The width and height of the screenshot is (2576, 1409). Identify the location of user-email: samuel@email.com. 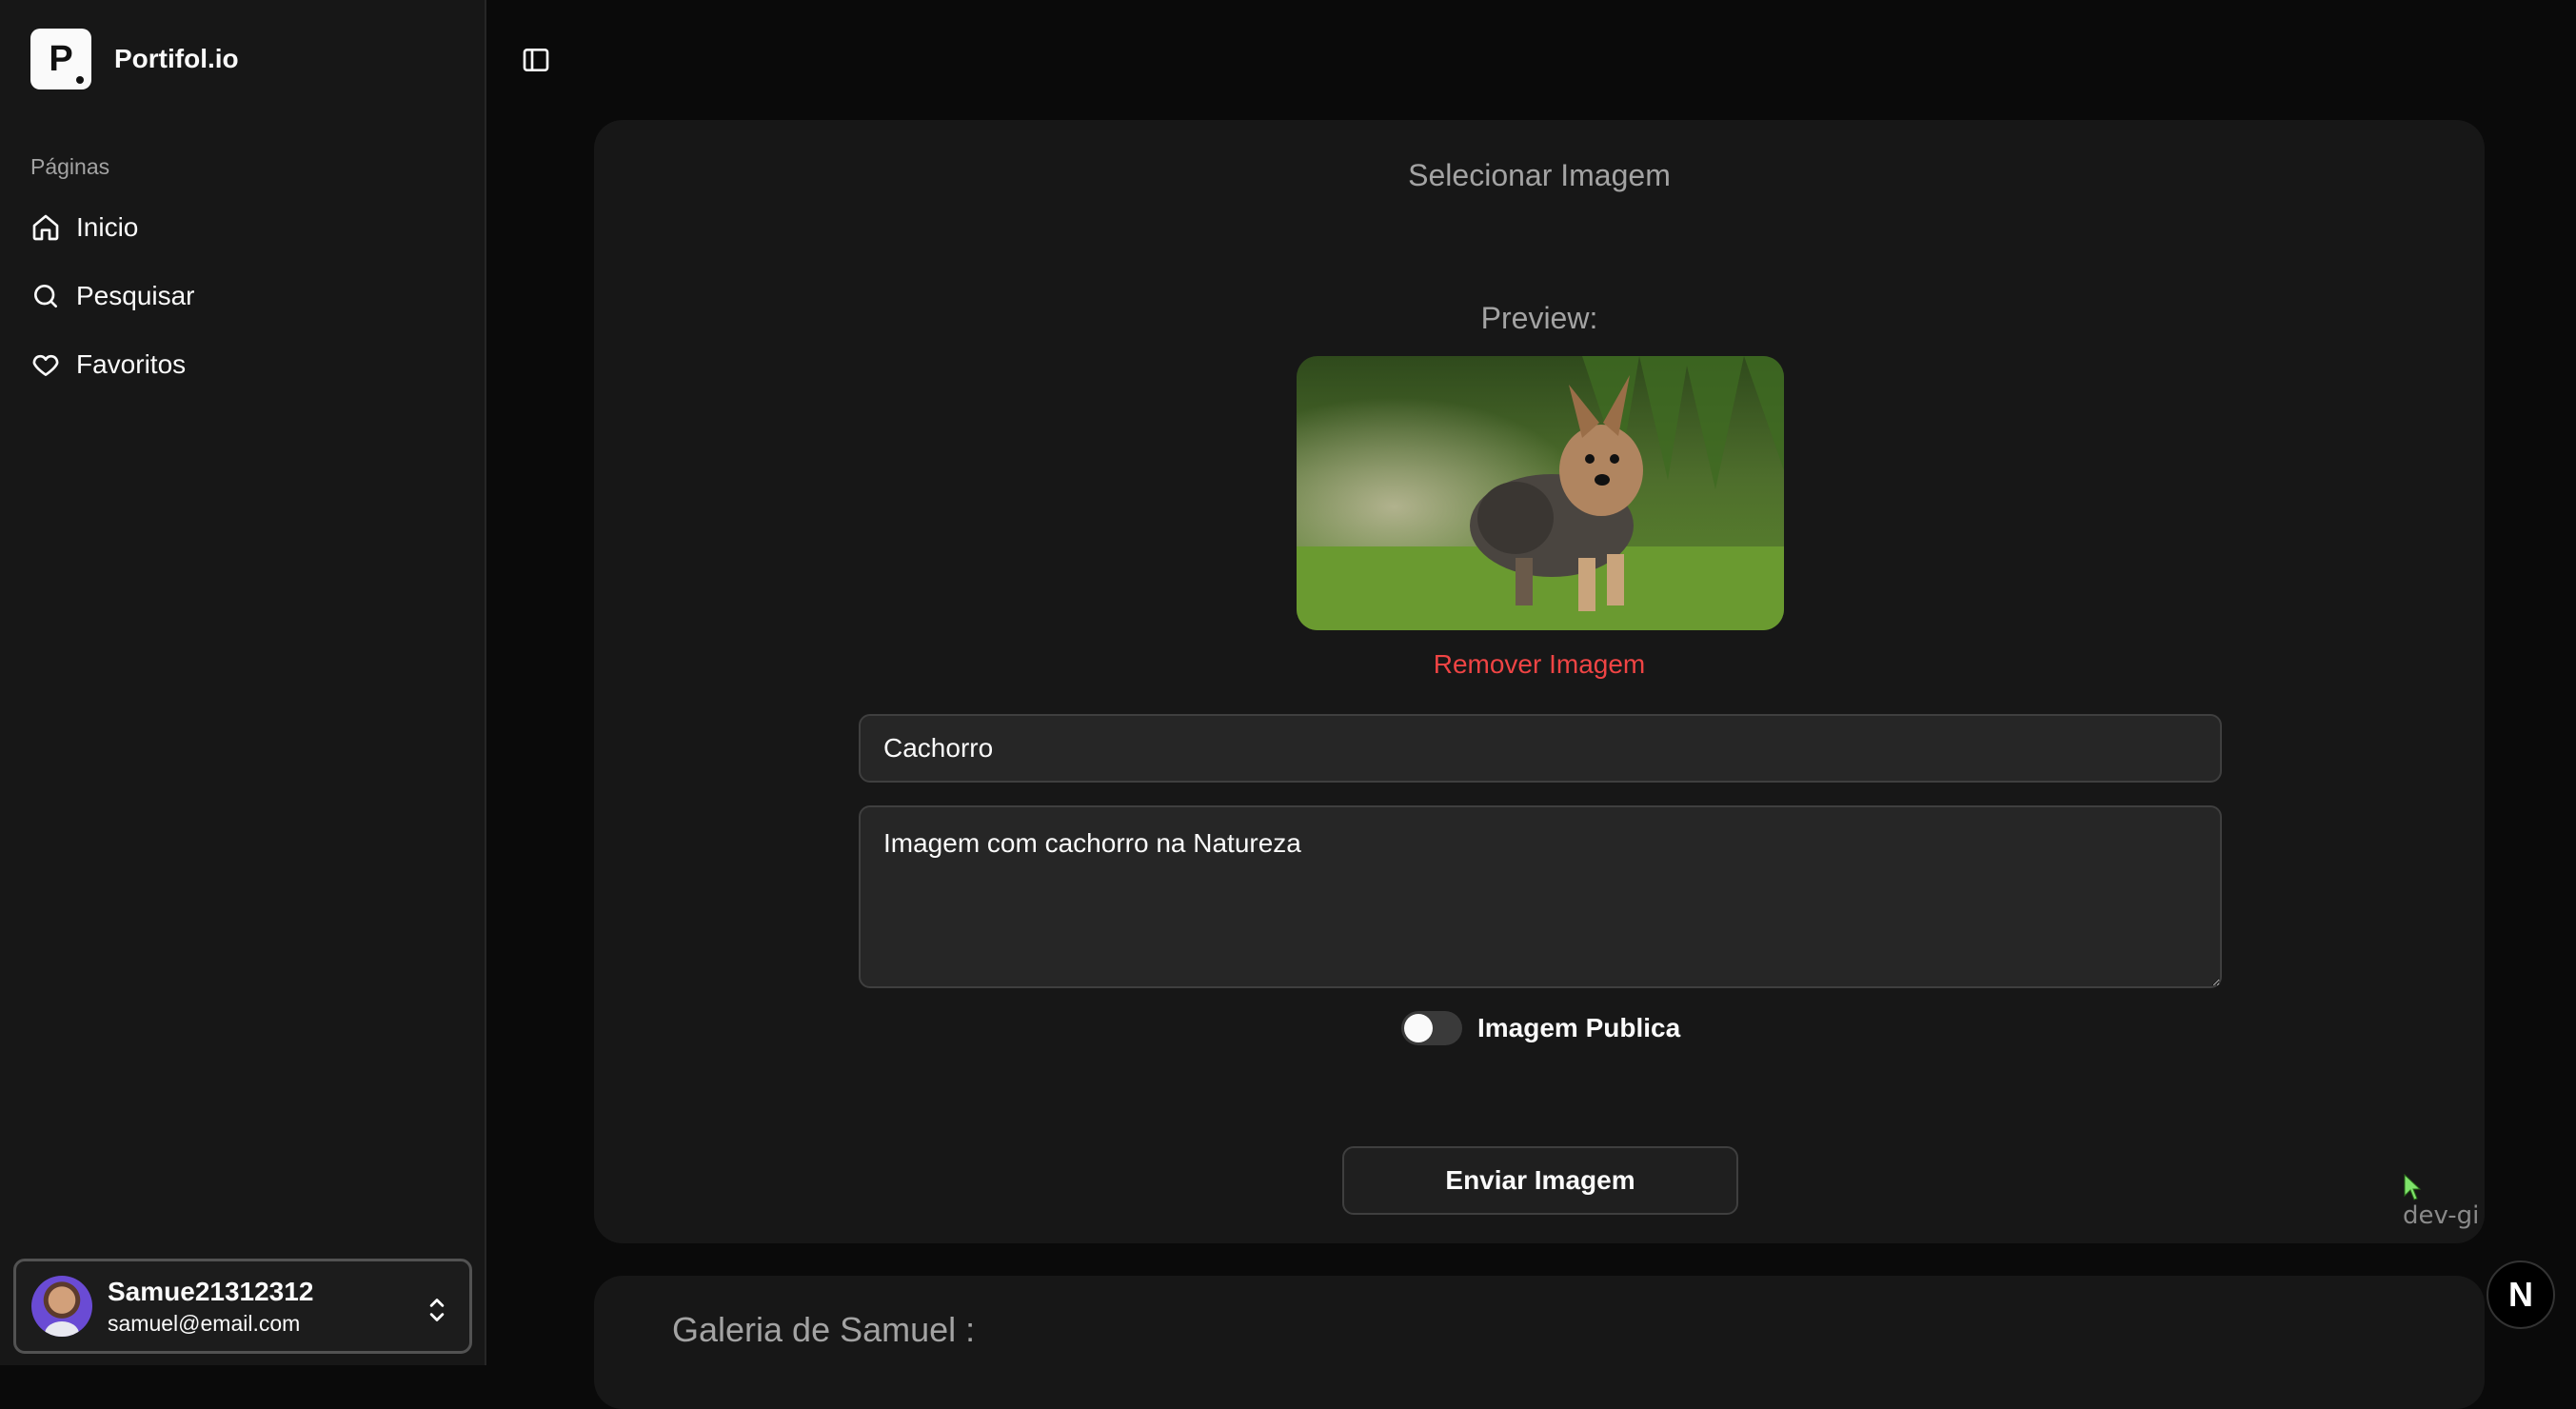
(204, 1323).